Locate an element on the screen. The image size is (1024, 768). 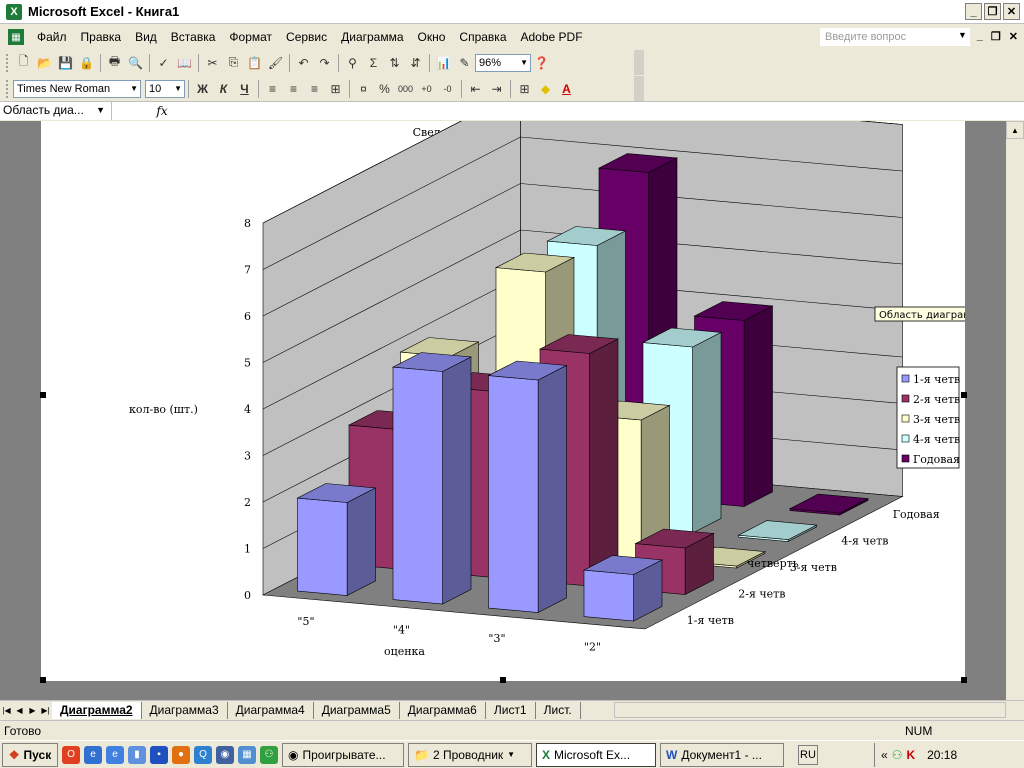
menu-edit: Правка is located at coordinates (101, 37).